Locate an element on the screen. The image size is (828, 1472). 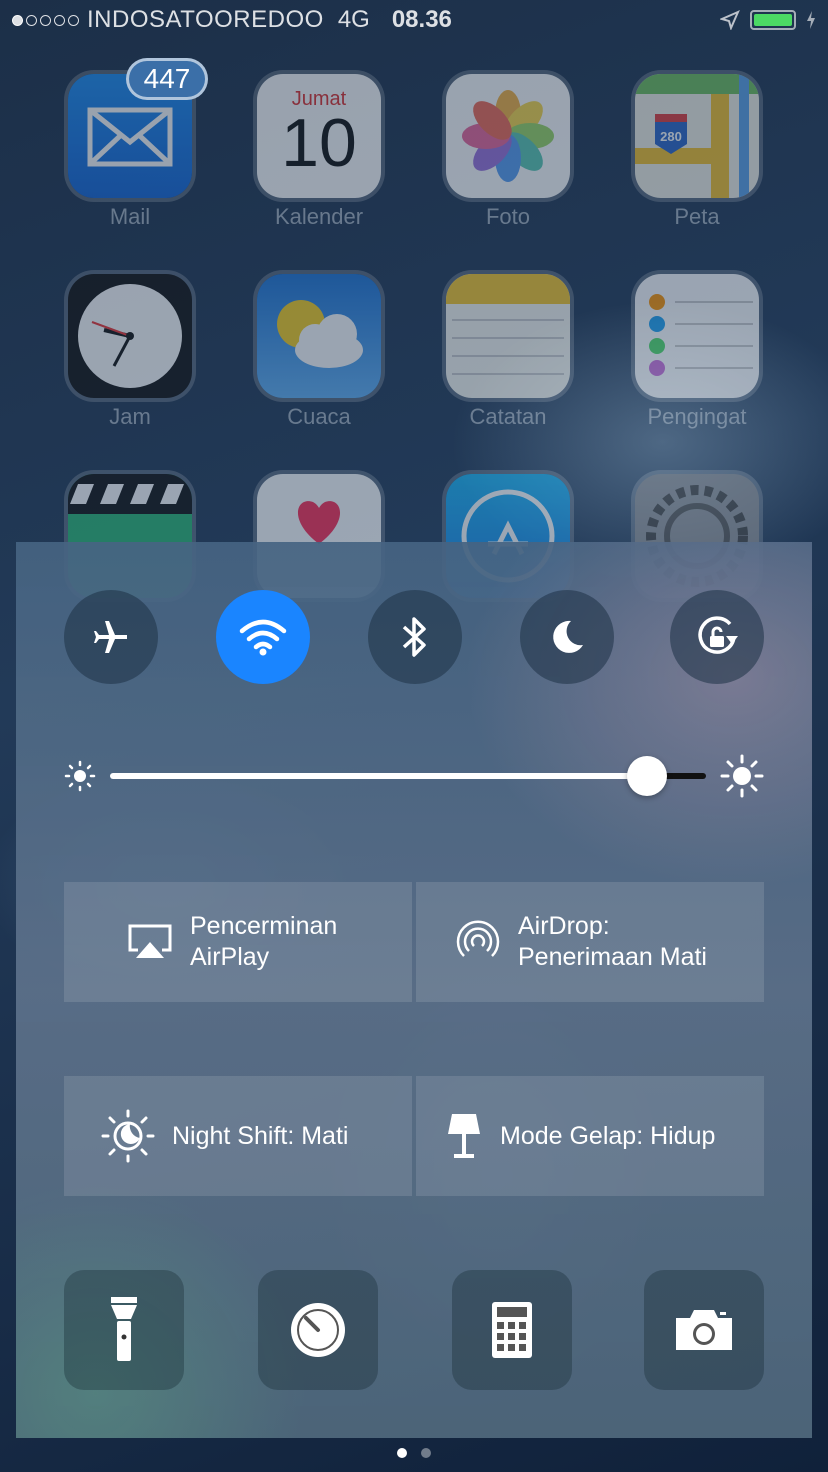
calculator-button is located at coordinates (512, 1330).